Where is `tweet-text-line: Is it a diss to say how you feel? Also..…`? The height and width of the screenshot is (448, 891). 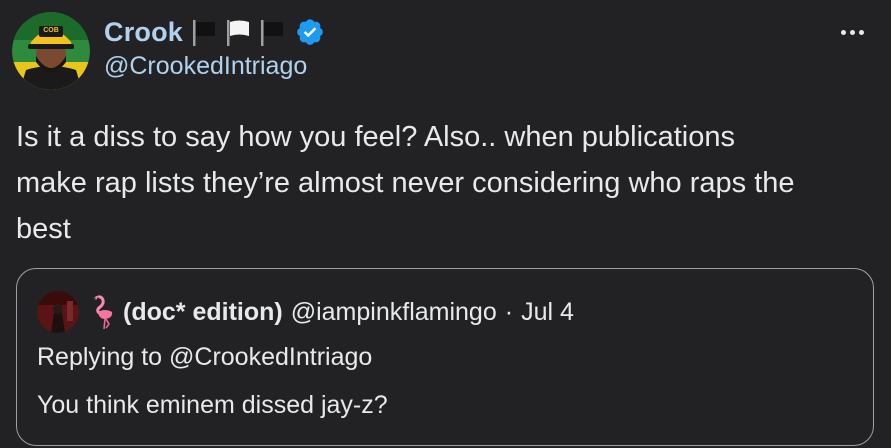 tweet-text-line: Is it a diss to say how you feel? Also..… is located at coordinates (375, 137).